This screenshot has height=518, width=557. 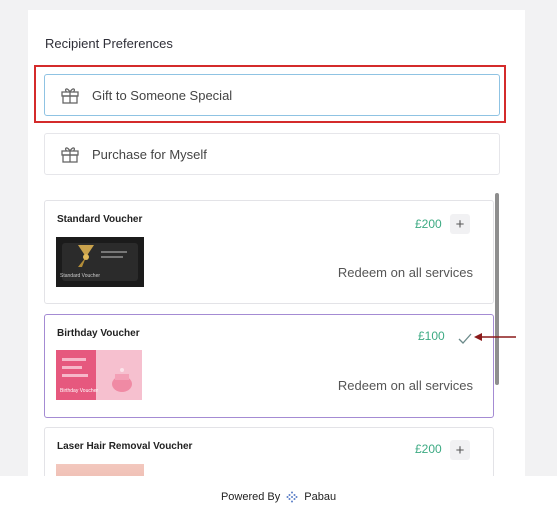 What do you see at coordinates (125, 446) in the screenshot?
I see `voucher-name: Laser Hair Removal Voucher` at bounding box center [125, 446].